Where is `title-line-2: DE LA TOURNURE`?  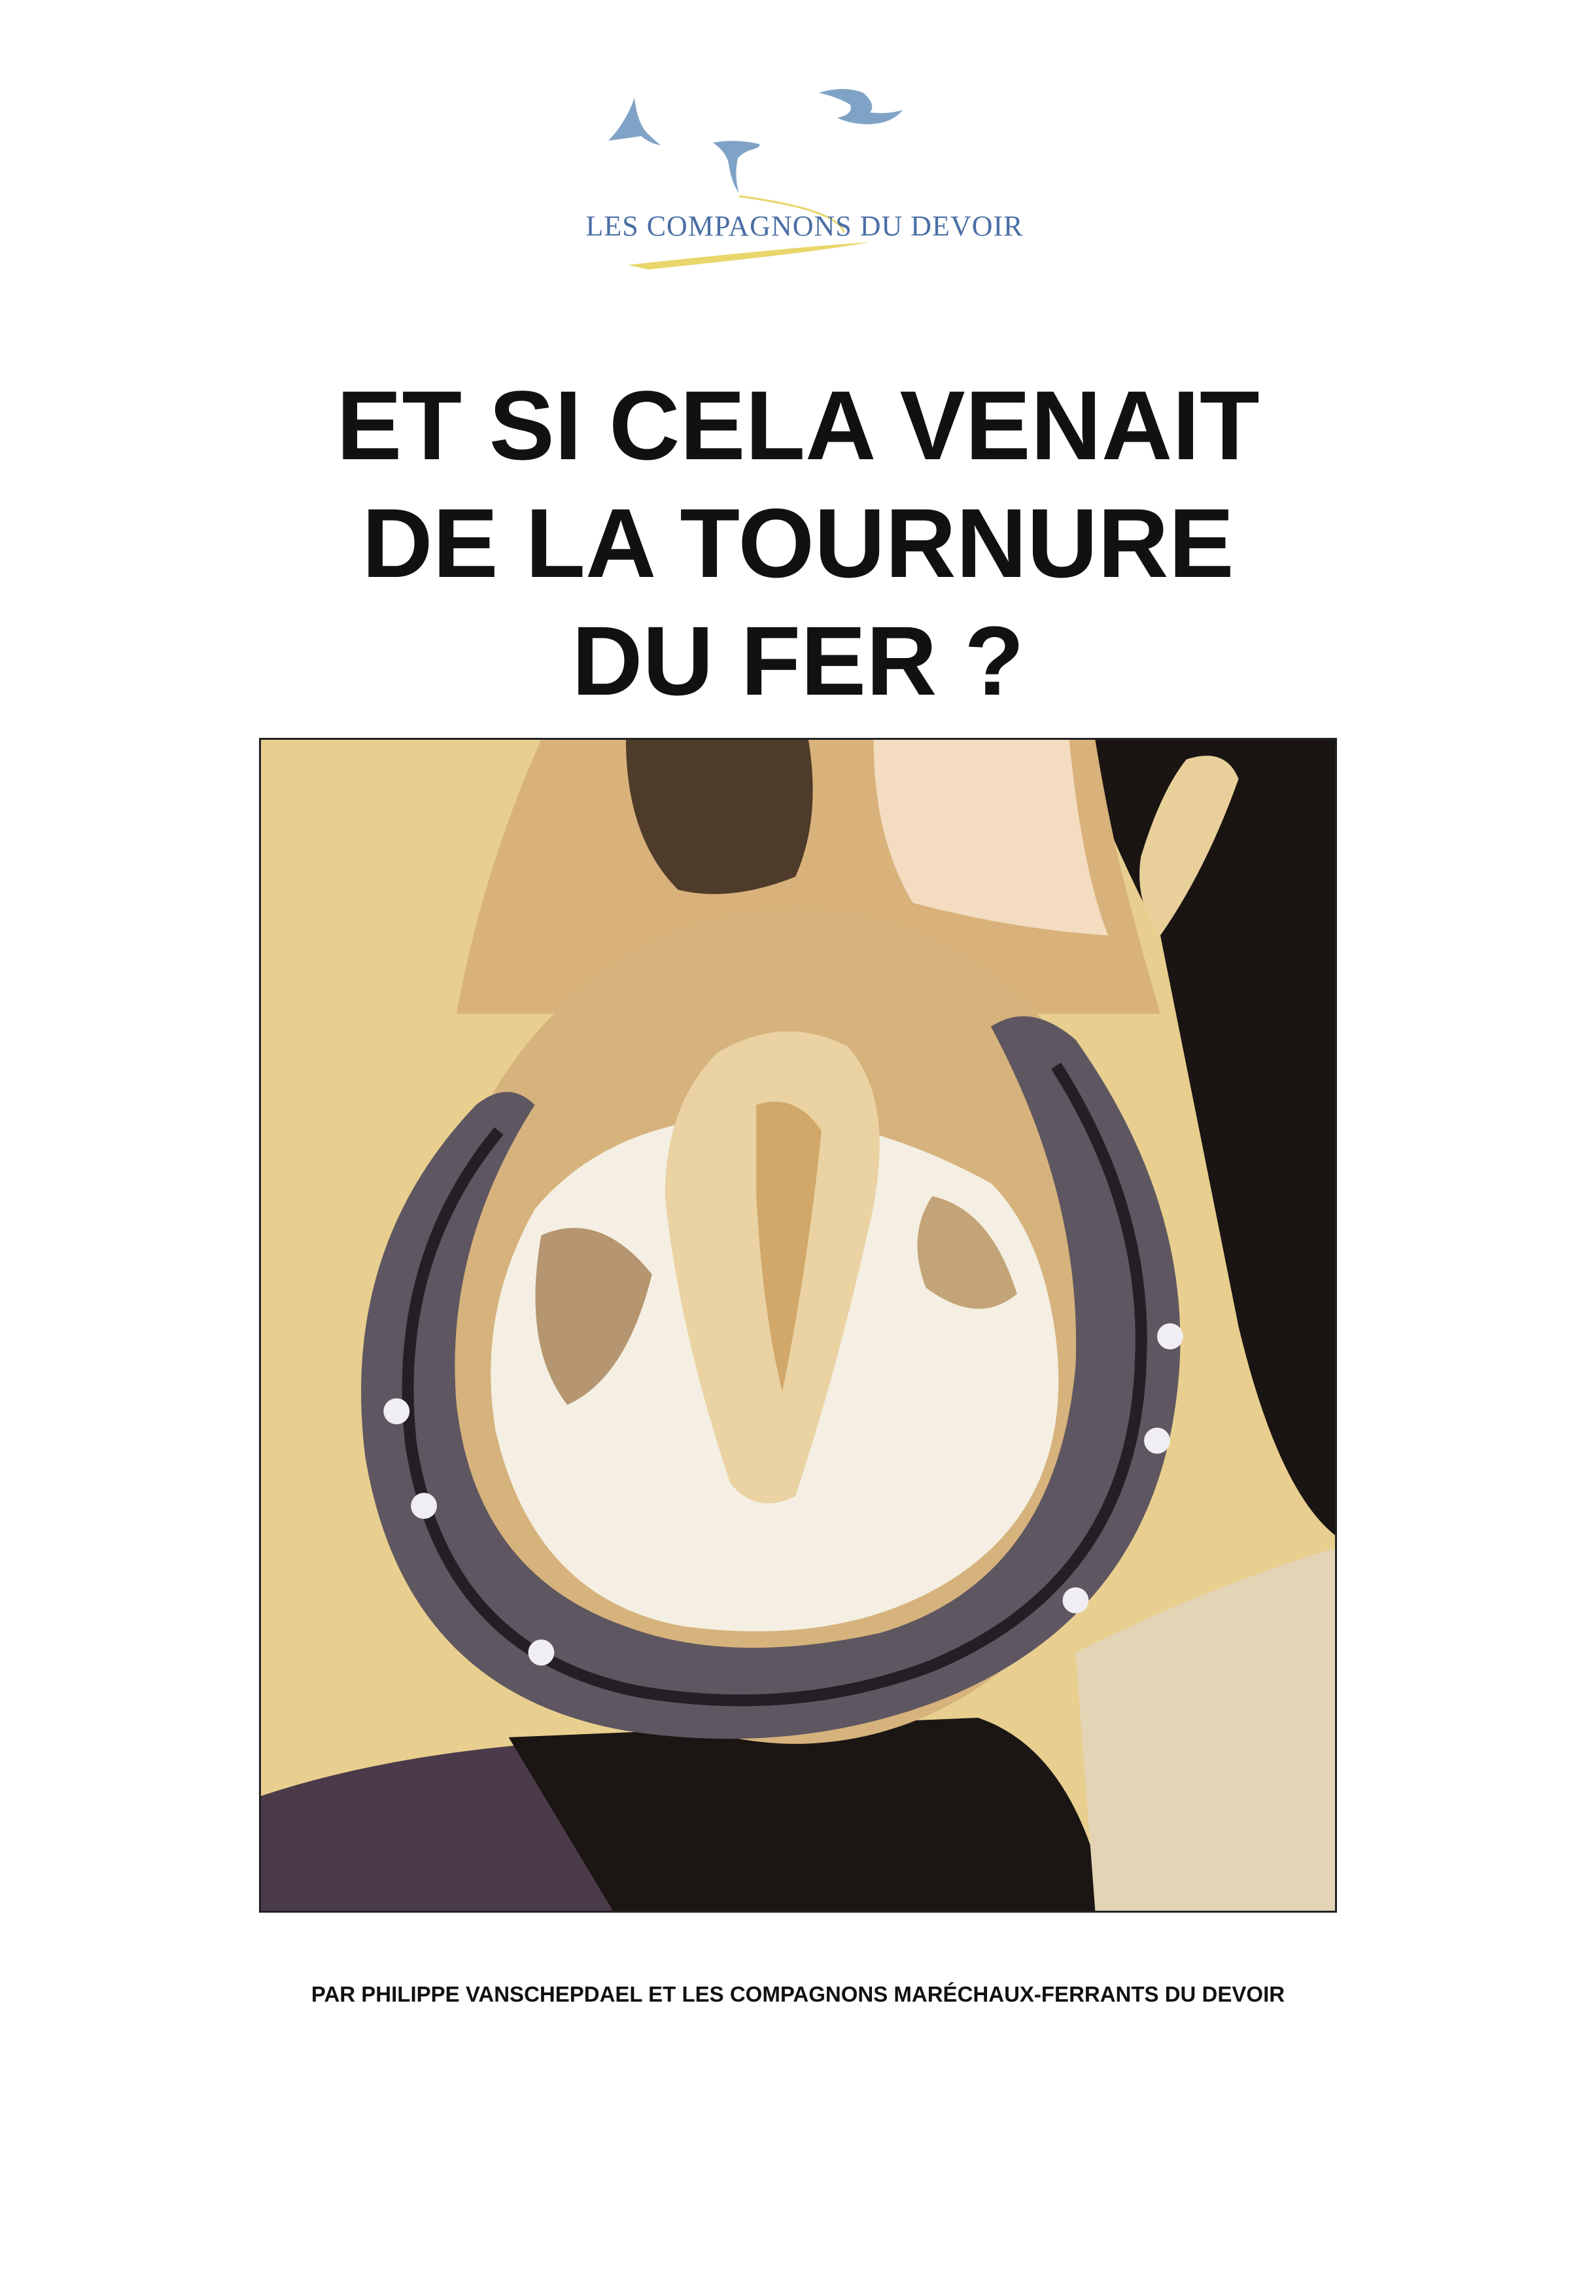 title-line-2: DE LA TOURNURE is located at coordinates (798, 543).